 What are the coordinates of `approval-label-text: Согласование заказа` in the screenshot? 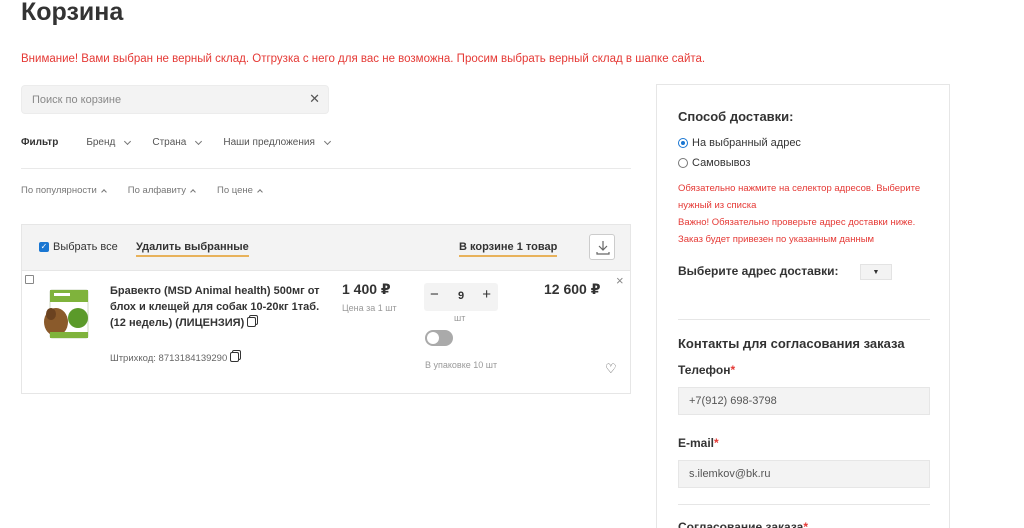 It's located at (741, 524).